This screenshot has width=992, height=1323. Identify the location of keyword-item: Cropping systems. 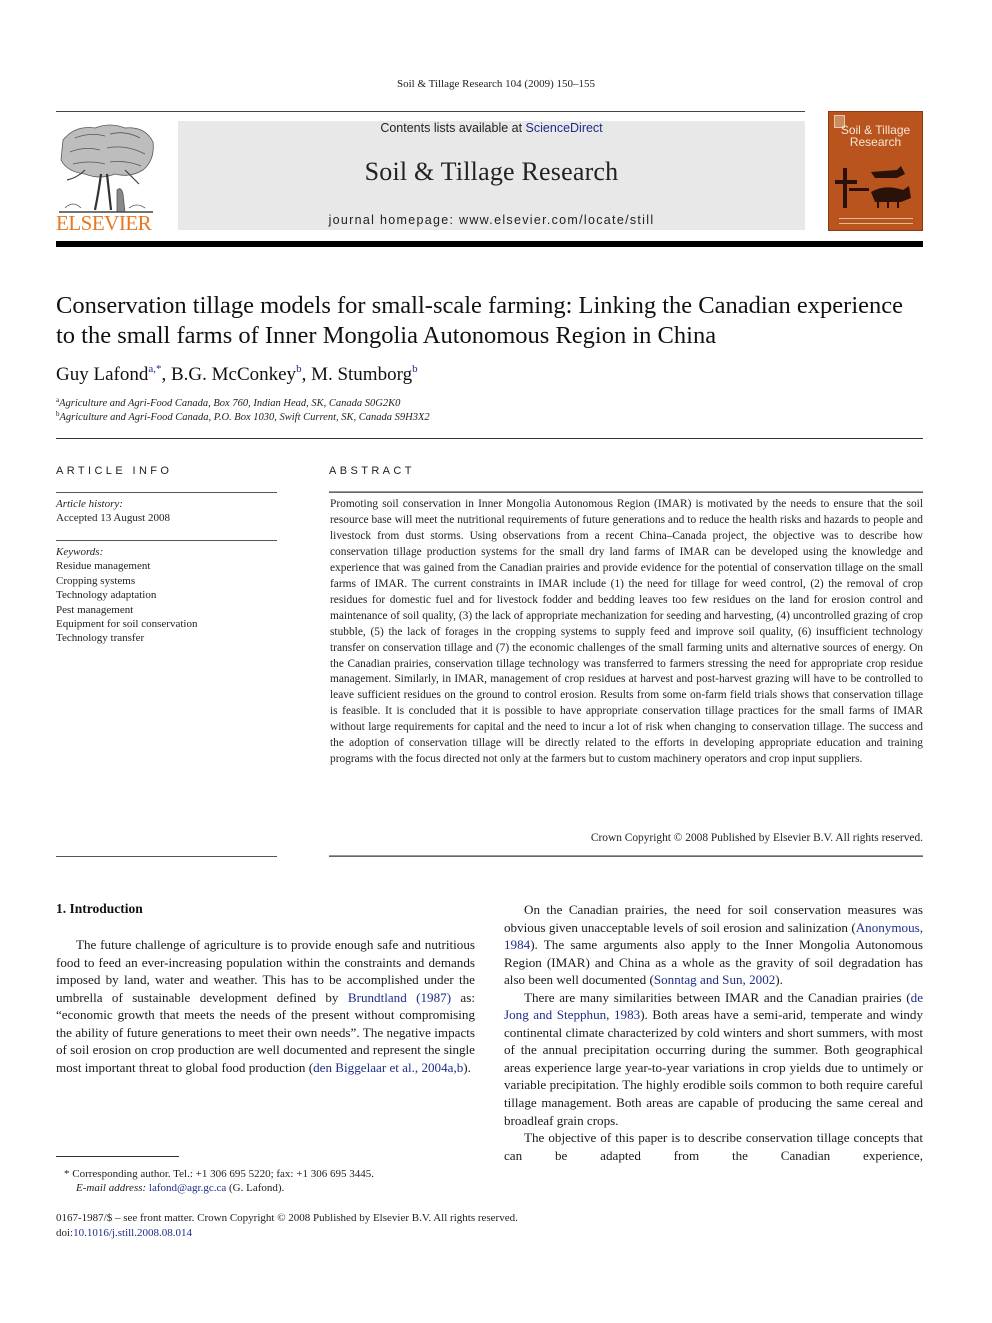
(96, 580).